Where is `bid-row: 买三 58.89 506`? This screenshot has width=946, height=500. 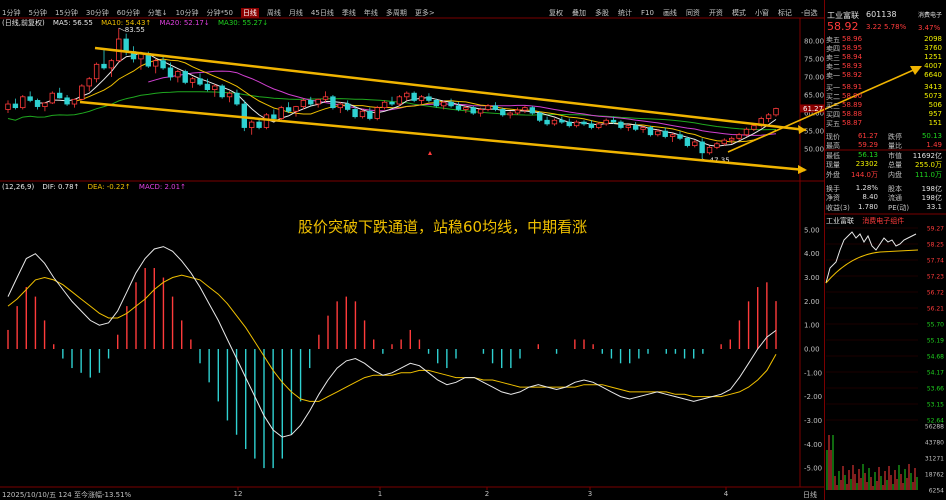
bid-row: 买三 58.89 506 is located at coordinates (885, 105).